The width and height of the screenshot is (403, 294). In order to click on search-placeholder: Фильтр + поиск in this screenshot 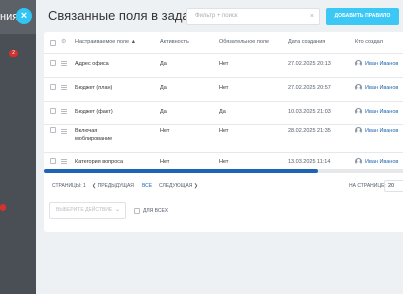, I will do `click(216, 16)`.